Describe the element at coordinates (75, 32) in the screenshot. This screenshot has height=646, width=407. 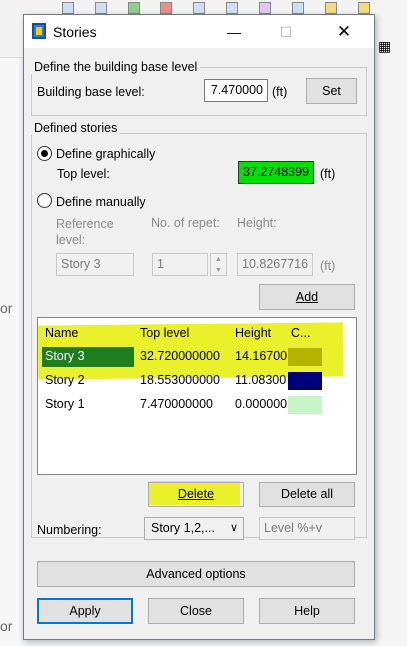
I see `dialog-title: Stories` at that location.